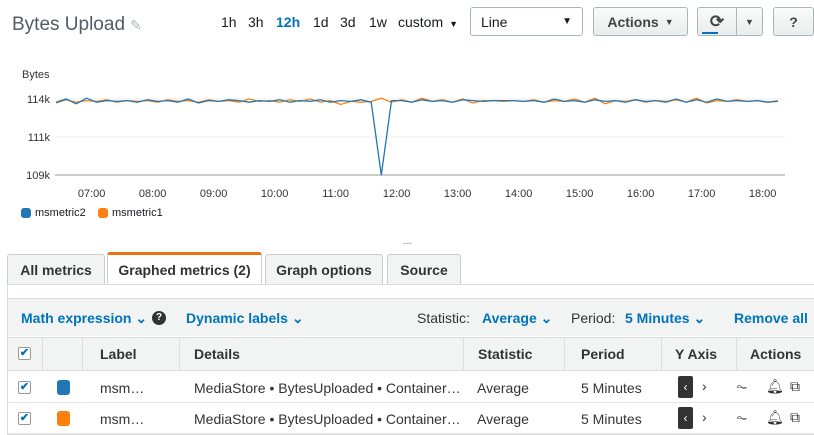 The height and width of the screenshot is (435, 814). I want to click on period-dropdown: 5 Minutes ⌄, so click(665, 318).